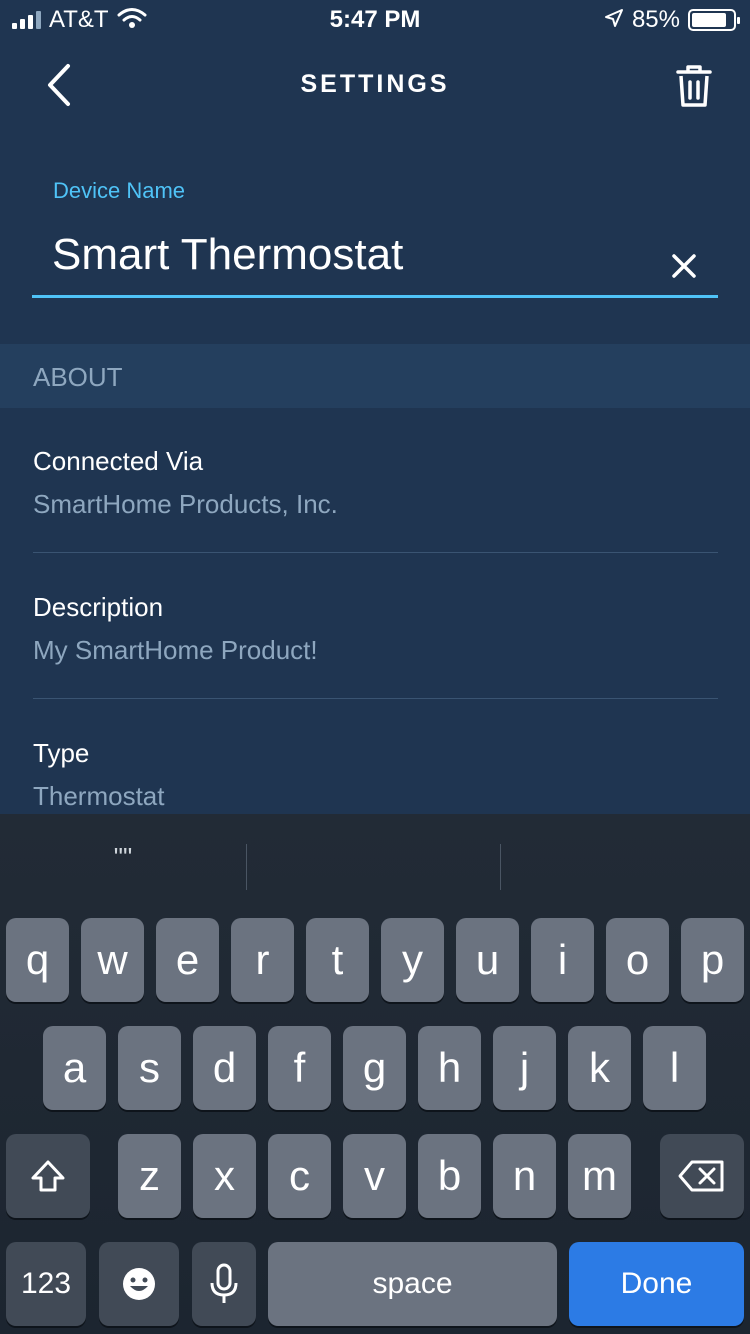 The width and height of the screenshot is (750, 1334). I want to click on key-w: w, so click(112, 960).